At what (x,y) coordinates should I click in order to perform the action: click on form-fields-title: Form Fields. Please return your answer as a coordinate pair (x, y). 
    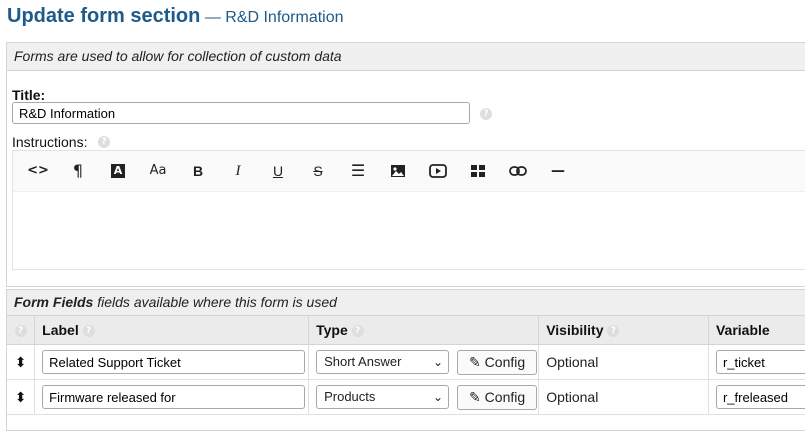
    Looking at the image, I should click on (54, 302).